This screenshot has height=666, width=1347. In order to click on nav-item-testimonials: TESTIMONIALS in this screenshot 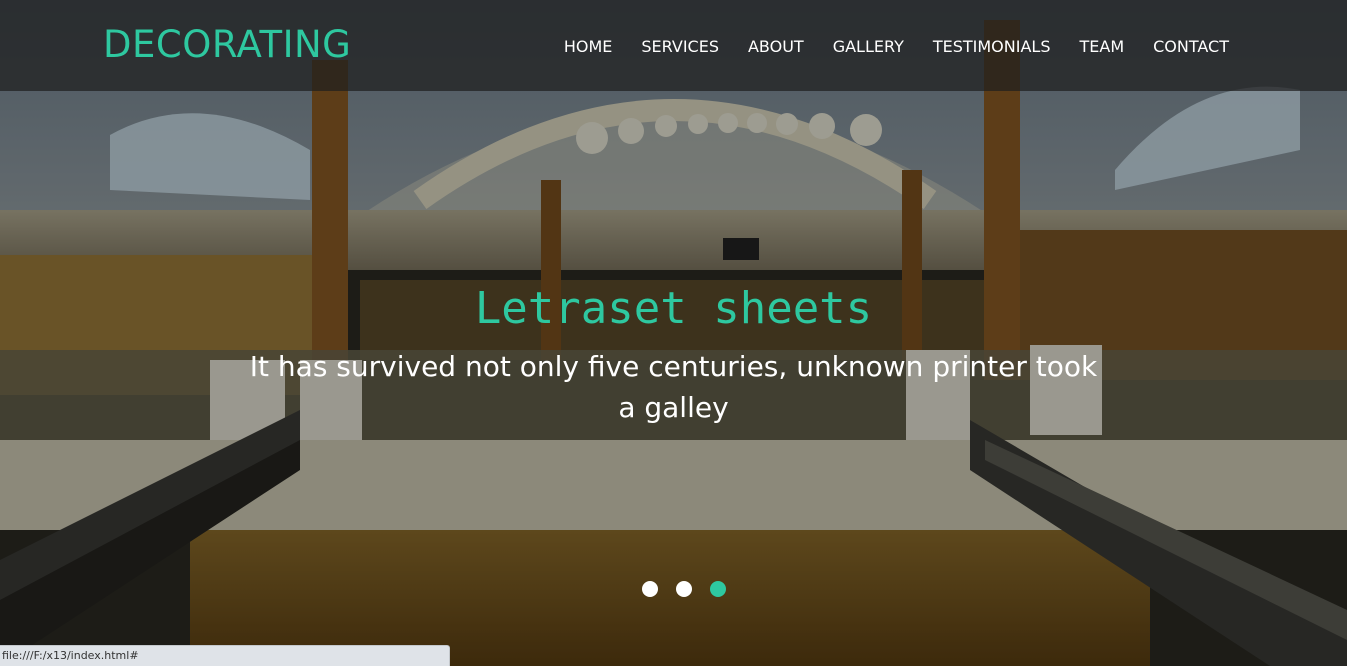, I will do `click(992, 47)`.